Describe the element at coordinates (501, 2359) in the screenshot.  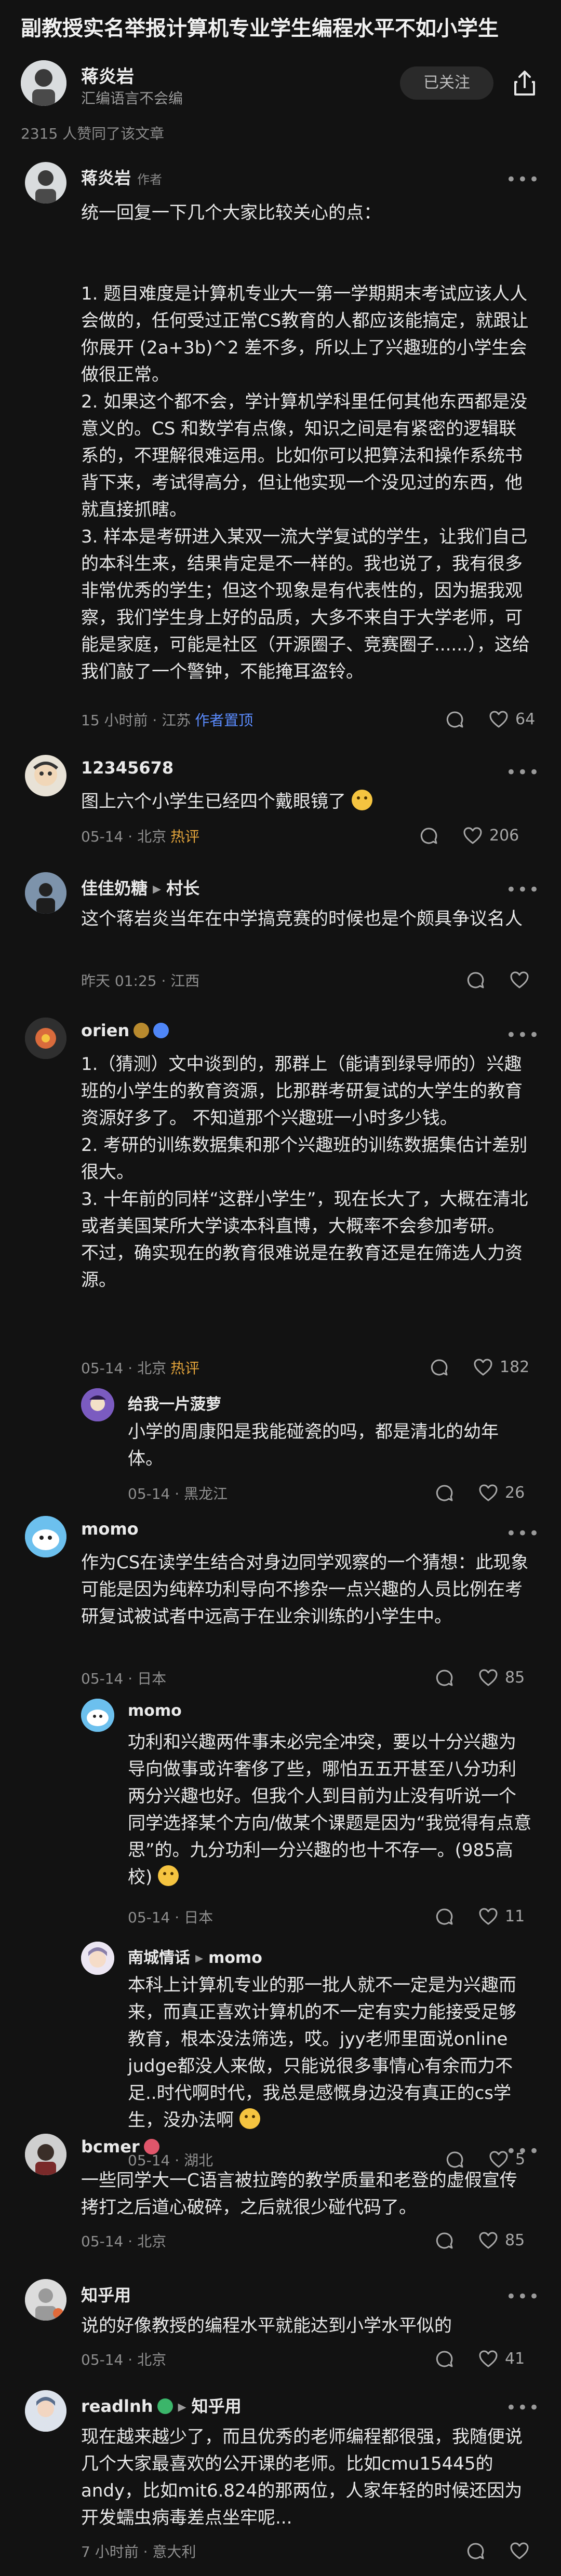
I see `like-button: 41` at that location.